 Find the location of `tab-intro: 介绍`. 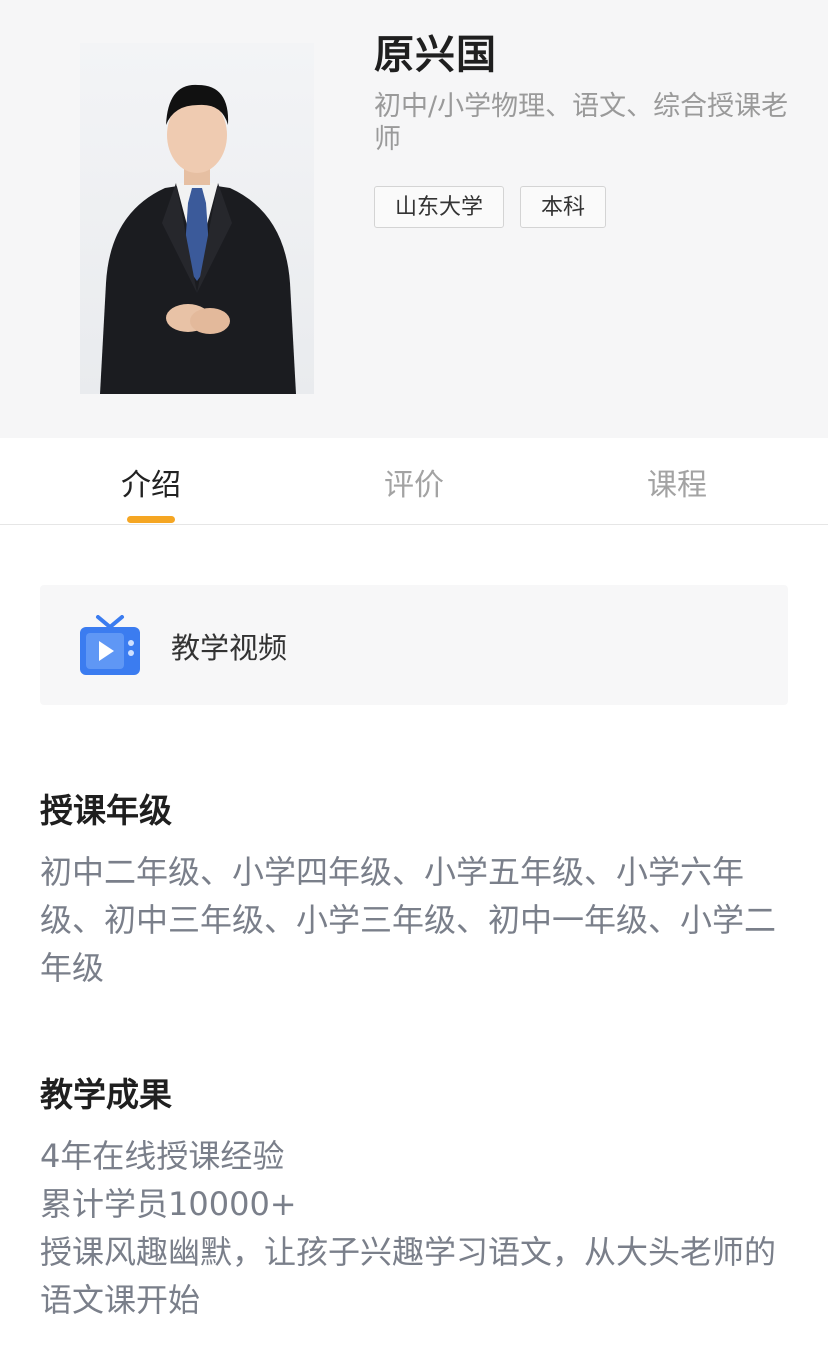

tab-intro: 介绍 is located at coordinates (151, 482).